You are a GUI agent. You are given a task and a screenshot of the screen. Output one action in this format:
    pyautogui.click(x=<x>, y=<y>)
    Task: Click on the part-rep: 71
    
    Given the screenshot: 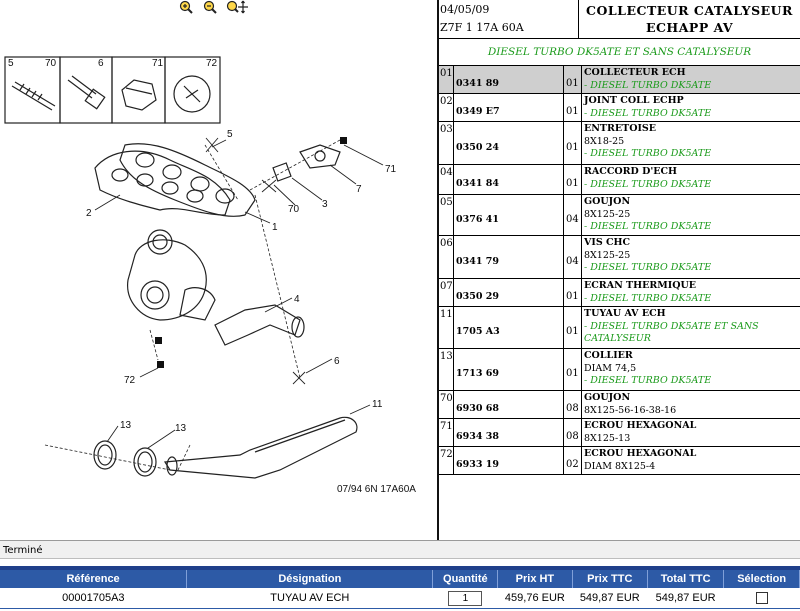 What is the action you would take?
    pyautogui.click(x=446, y=426)
    